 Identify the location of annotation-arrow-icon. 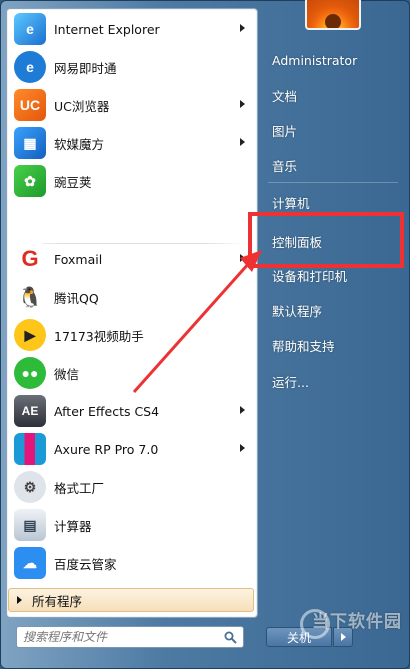
(197, 321).